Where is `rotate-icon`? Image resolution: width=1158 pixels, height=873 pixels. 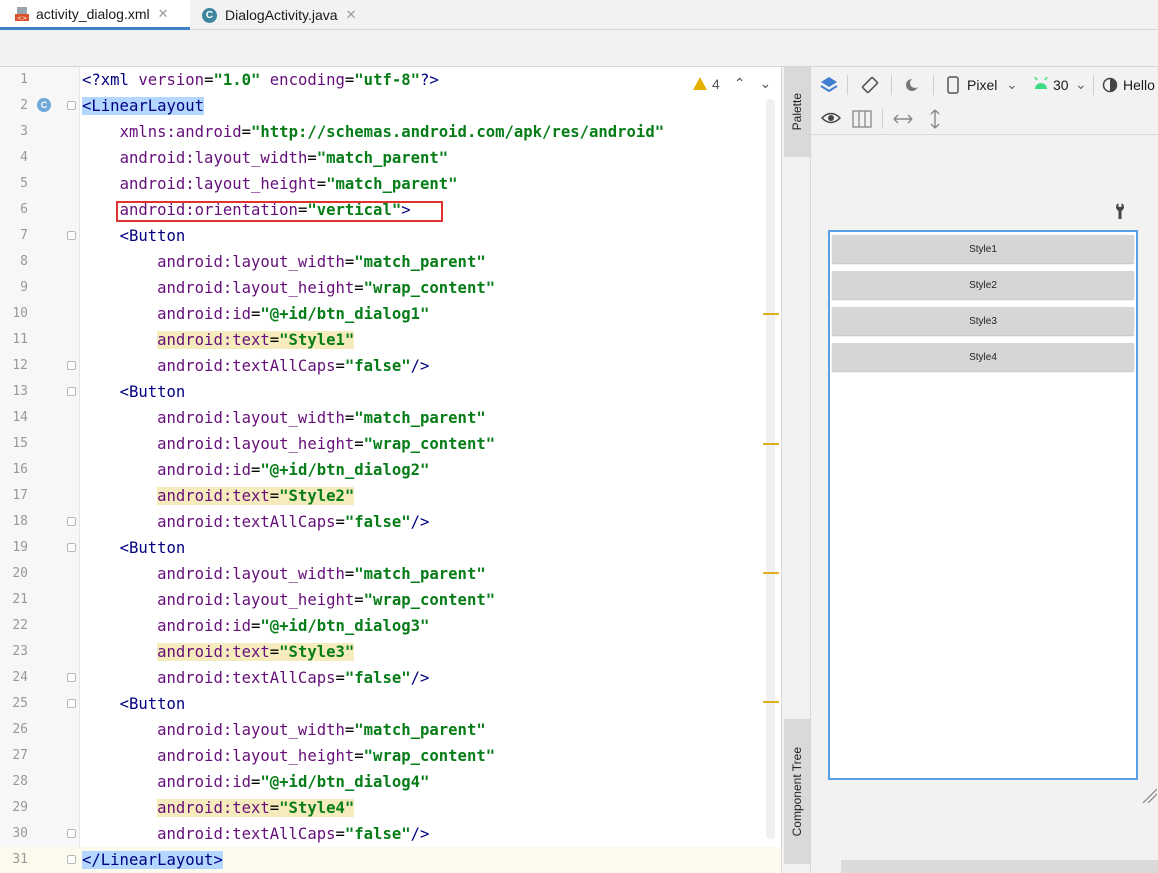
rotate-icon is located at coordinates (870, 86).